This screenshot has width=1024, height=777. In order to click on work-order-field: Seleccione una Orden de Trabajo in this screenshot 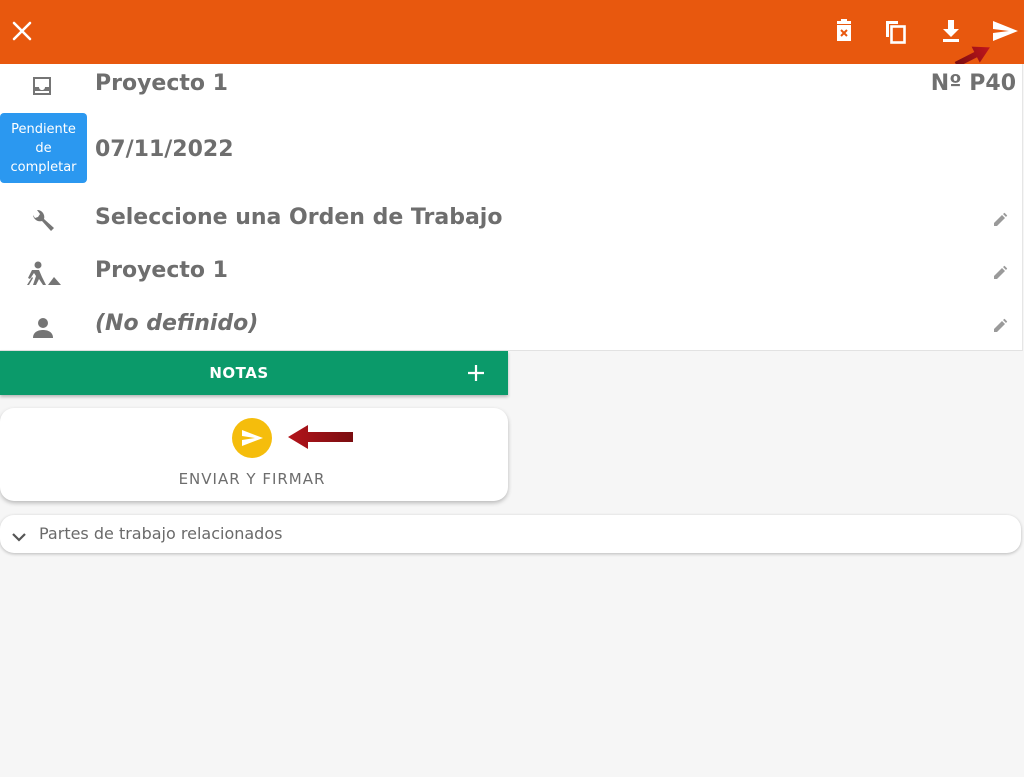, I will do `click(298, 217)`.